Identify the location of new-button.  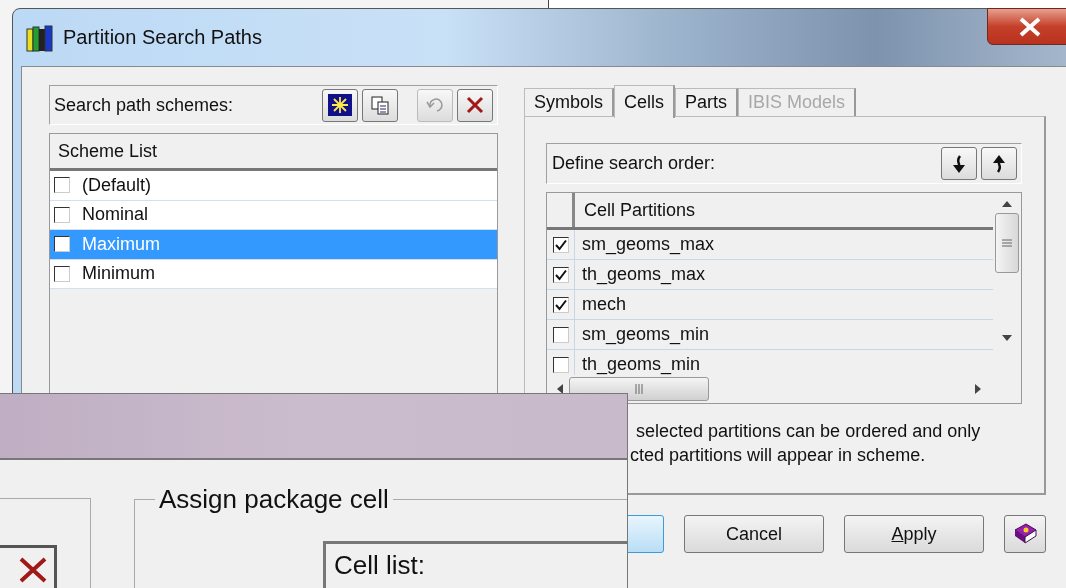
(340, 105).